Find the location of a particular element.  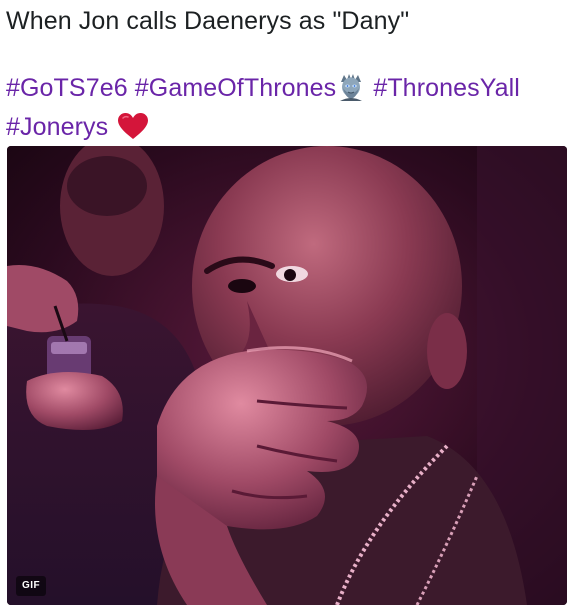

hashtag-line-1: #GoTS7e6 #GameOfThrones #ThronesYall is located at coordinates (289, 90).